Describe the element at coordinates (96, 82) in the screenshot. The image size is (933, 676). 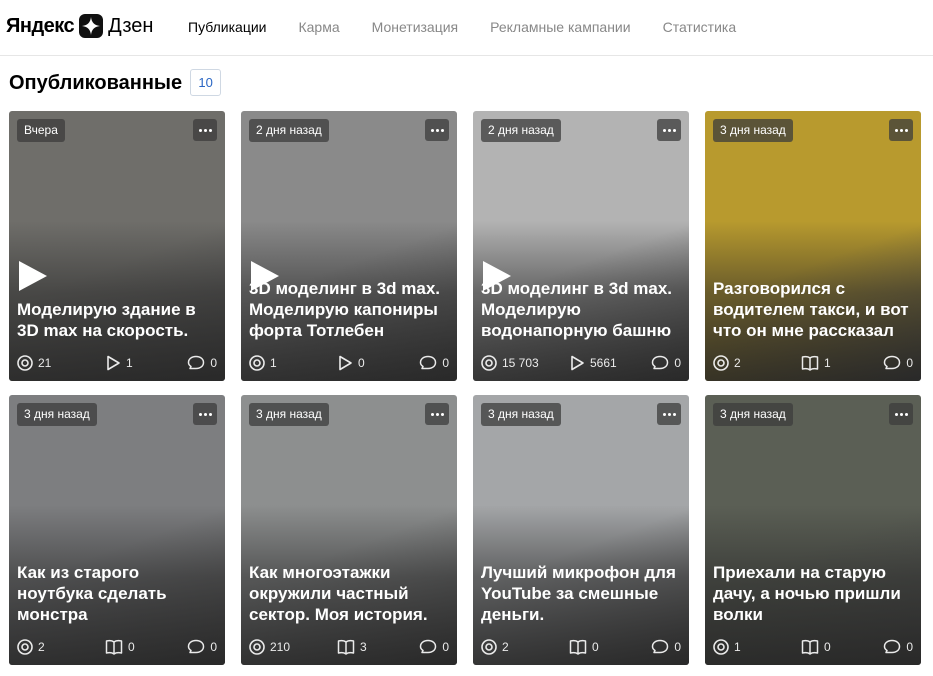
I see `section-title: Опубликованные` at that location.